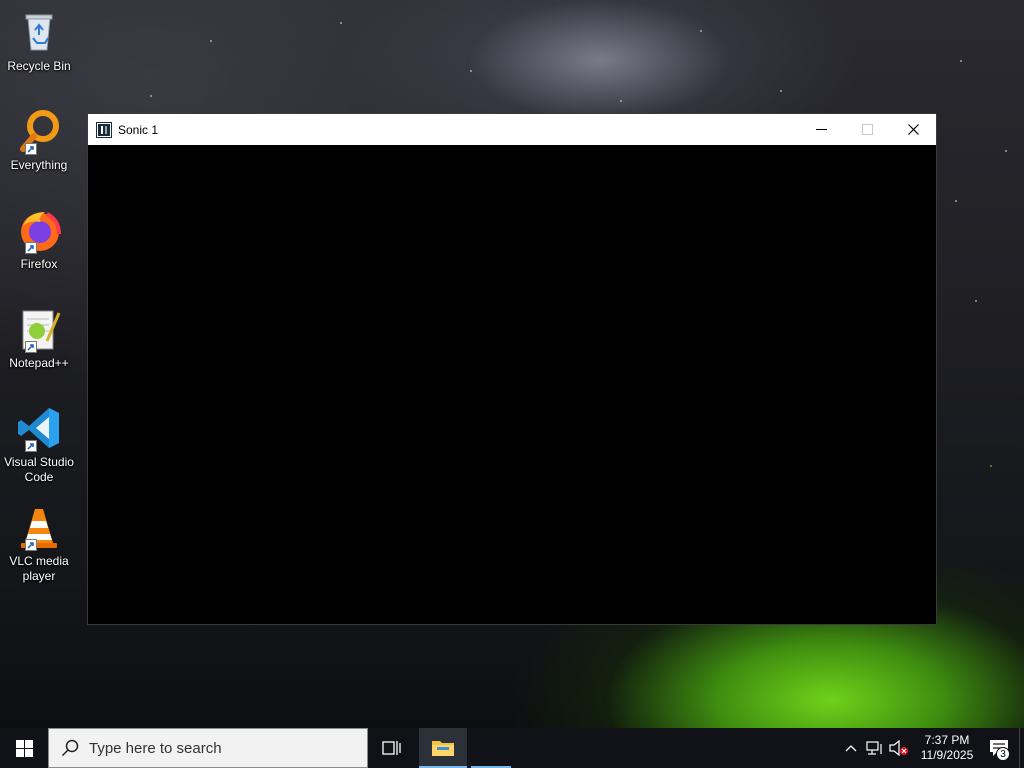  Describe the element at coordinates (512, 129) in the screenshot. I see `window-titlebar: Sonic 1` at that location.